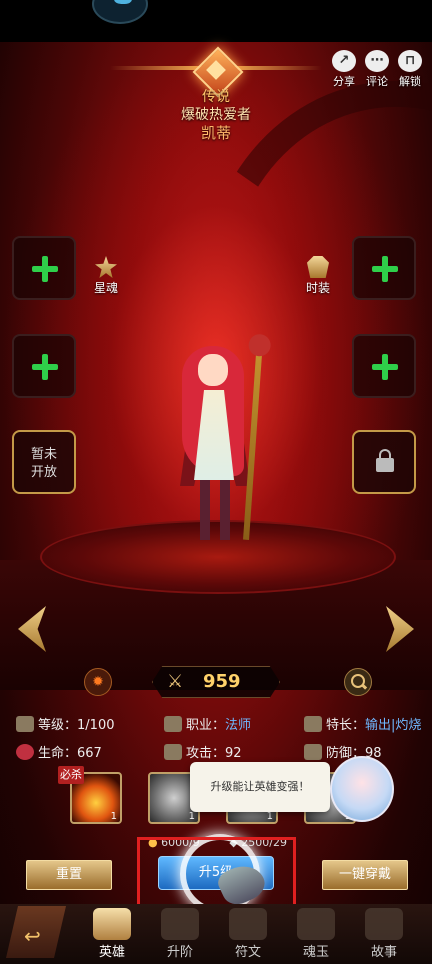 The height and width of the screenshot is (964, 432). What do you see at coordinates (358, 682) in the screenshot?
I see `search-icon` at bounding box center [358, 682].